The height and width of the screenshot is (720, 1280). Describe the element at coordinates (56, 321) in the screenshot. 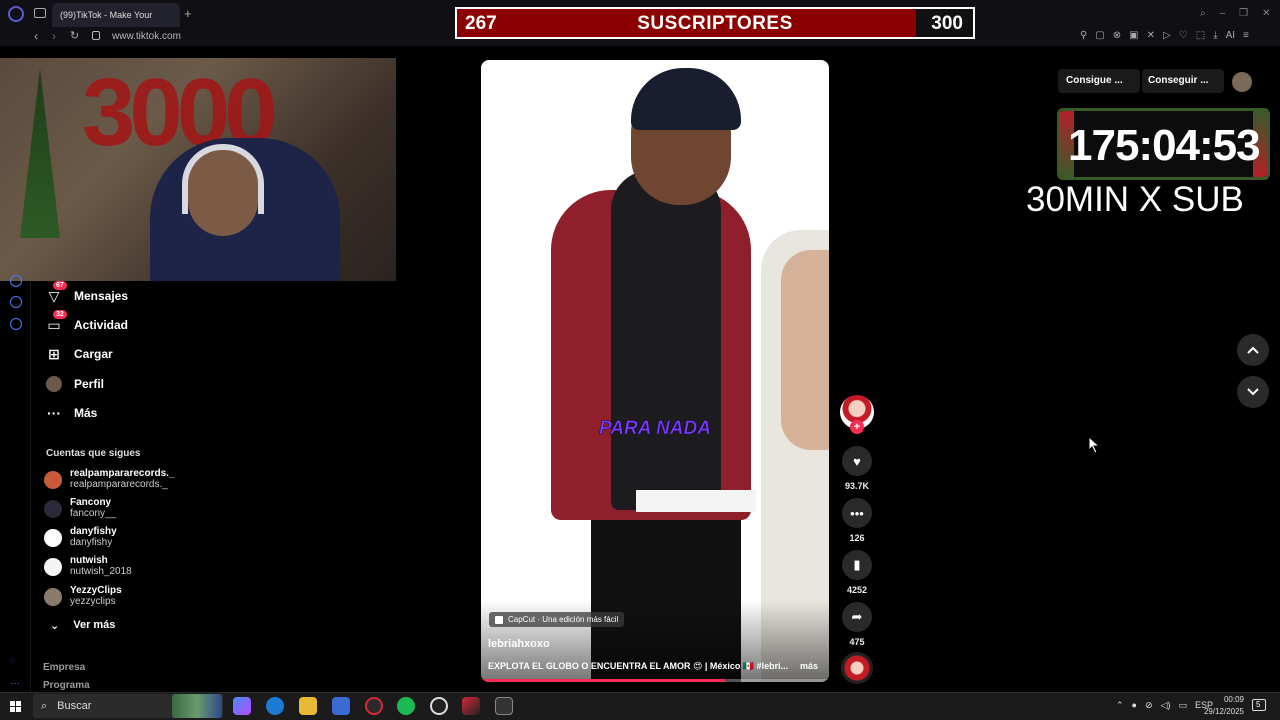

I see `inbox-icon: ▭ 32` at that location.